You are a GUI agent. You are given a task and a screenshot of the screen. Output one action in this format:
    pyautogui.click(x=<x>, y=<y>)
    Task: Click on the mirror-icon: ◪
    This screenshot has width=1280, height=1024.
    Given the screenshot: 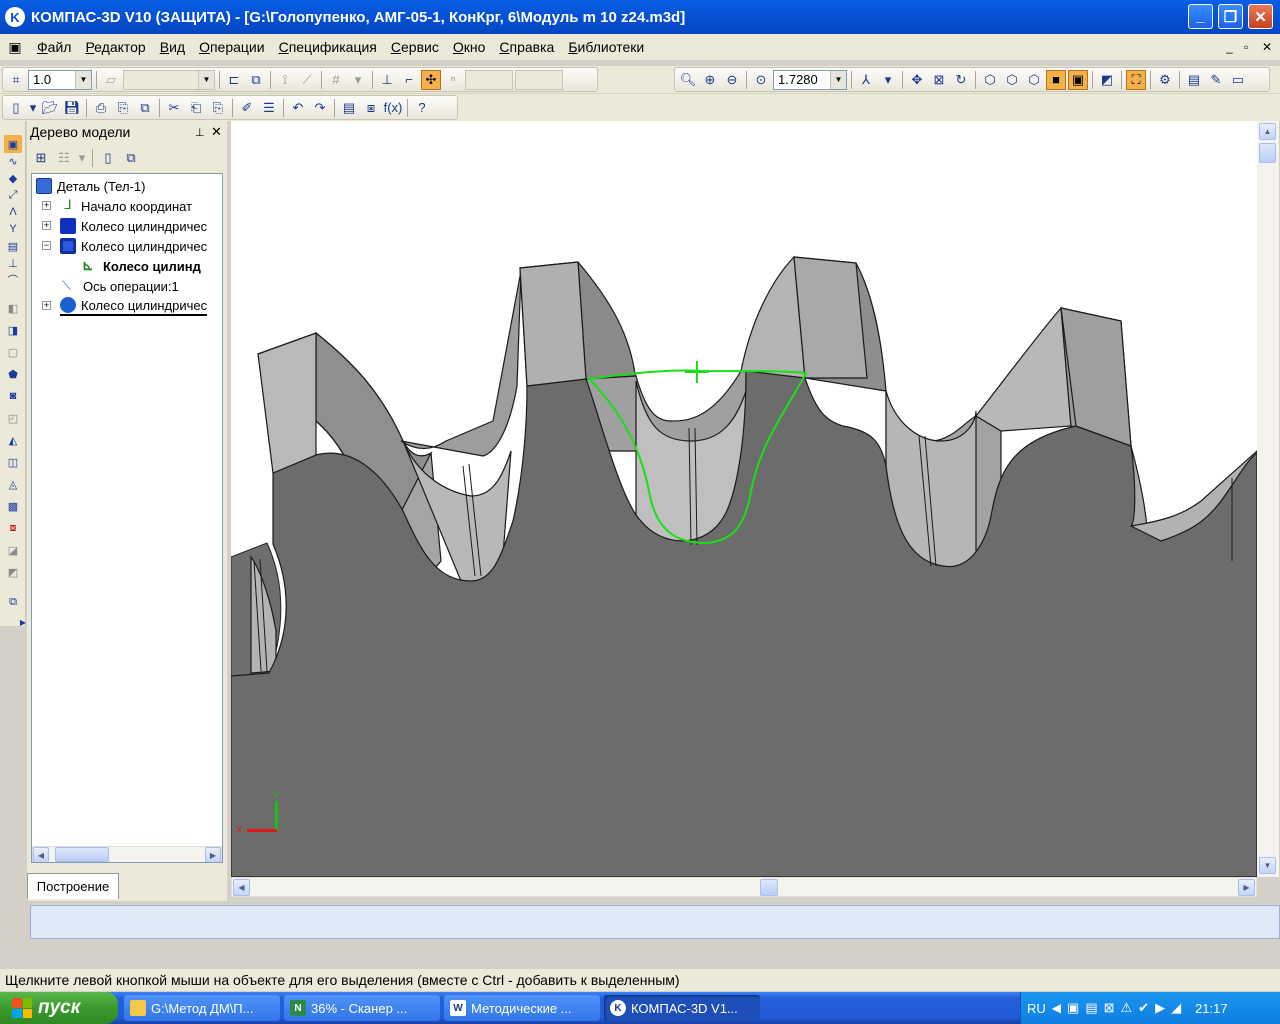 What is the action you would take?
    pyautogui.click(x=13, y=550)
    